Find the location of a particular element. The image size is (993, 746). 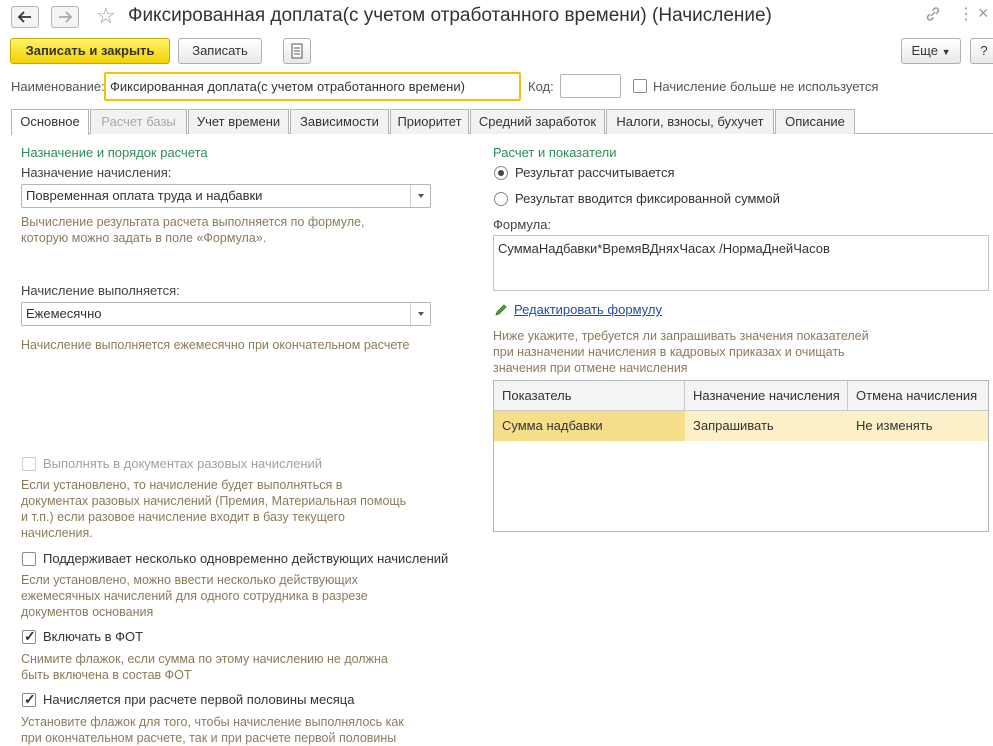

tab-main: Основное is located at coordinates (50, 122).